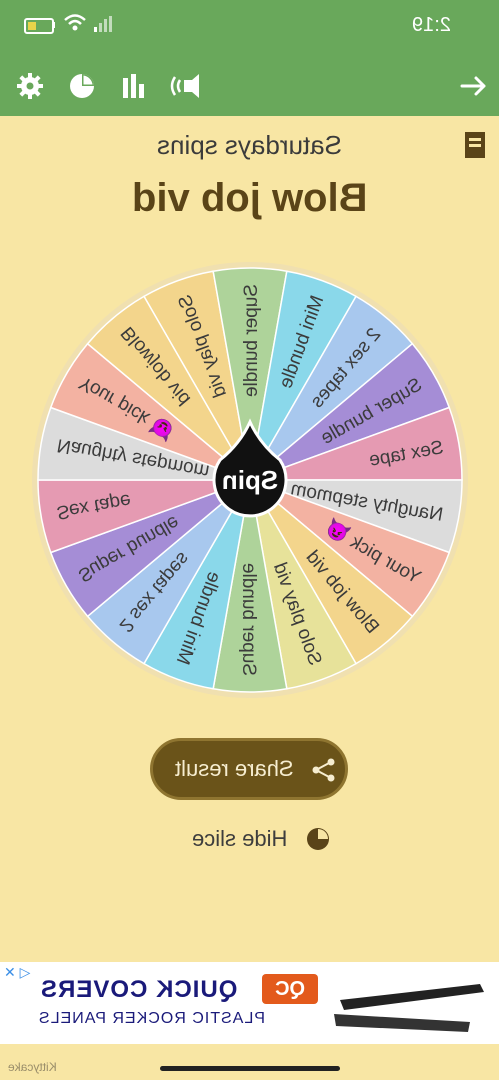 Image resolution: width=499 pixels, height=1080 pixels. Describe the element at coordinates (323, 770) in the screenshot. I see `share-icon` at that location.